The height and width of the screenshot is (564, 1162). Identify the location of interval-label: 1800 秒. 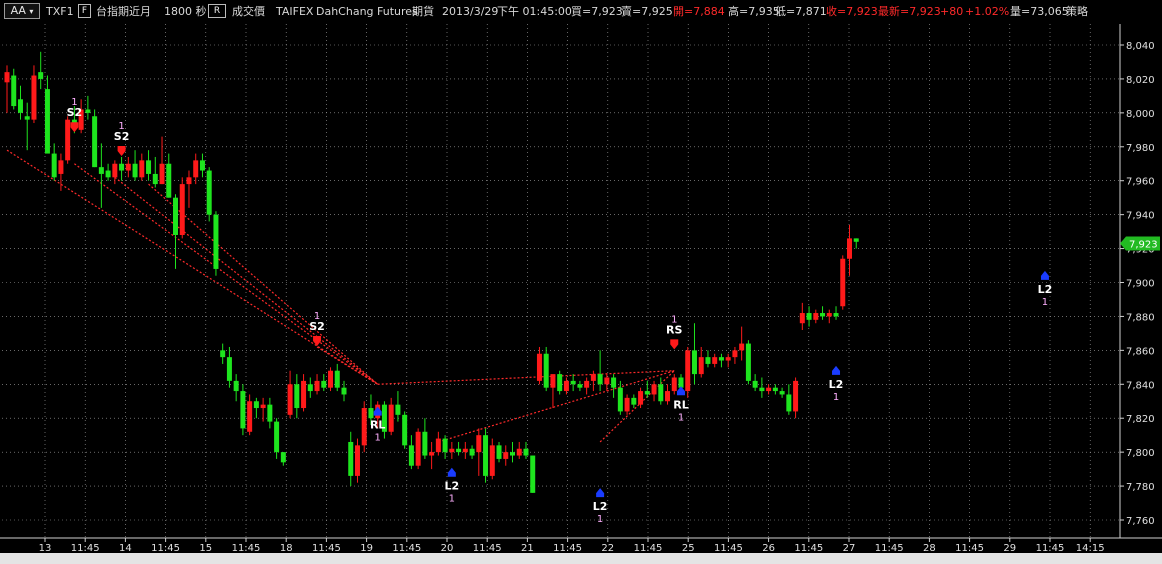
(185, 11).